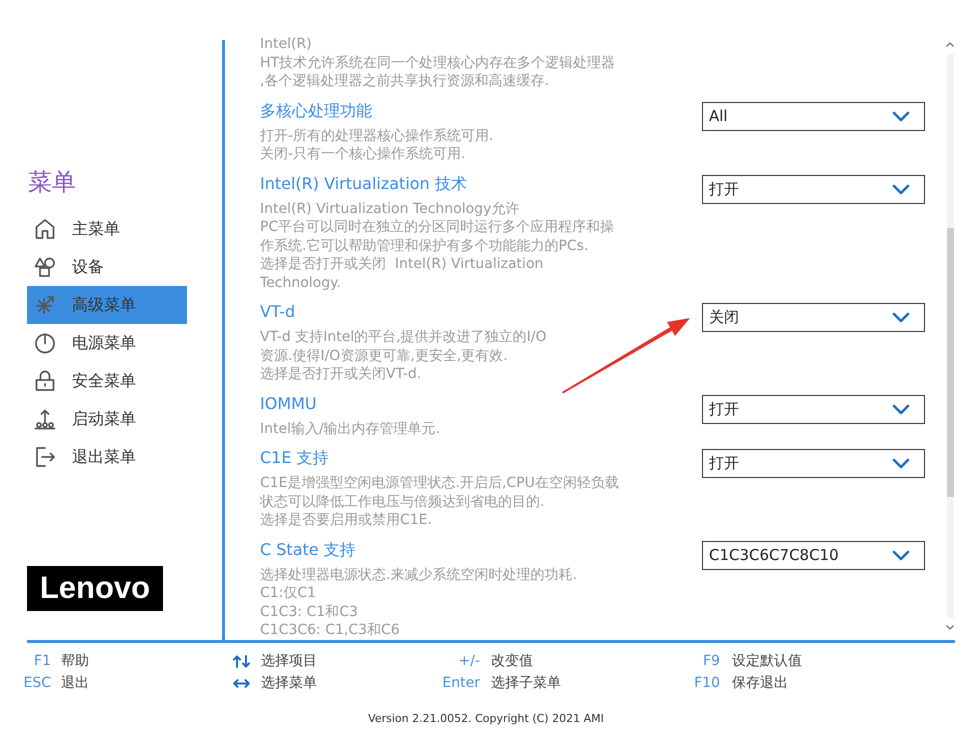 This screenshot has width=972, height=738. What do you see at coordinates (45, 229) in the screenshot?
I see `home-icon` at bounding box center [45, 229].